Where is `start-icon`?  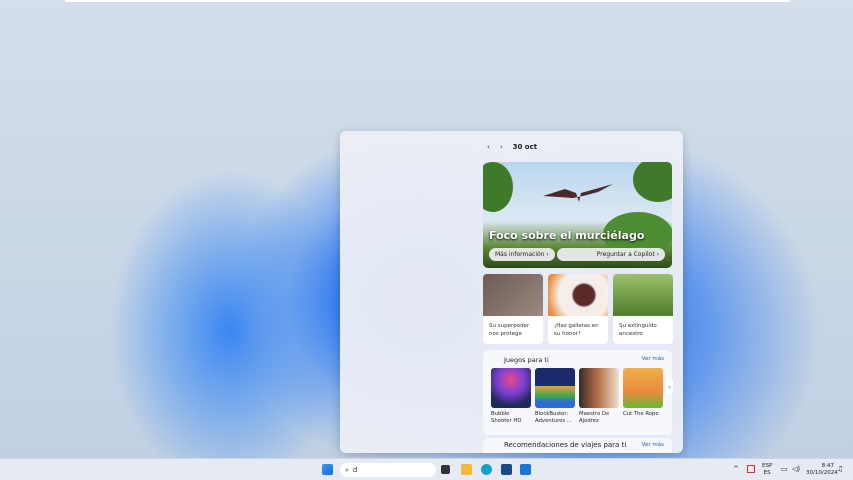
start-icon is located at coordinates (327, 469).